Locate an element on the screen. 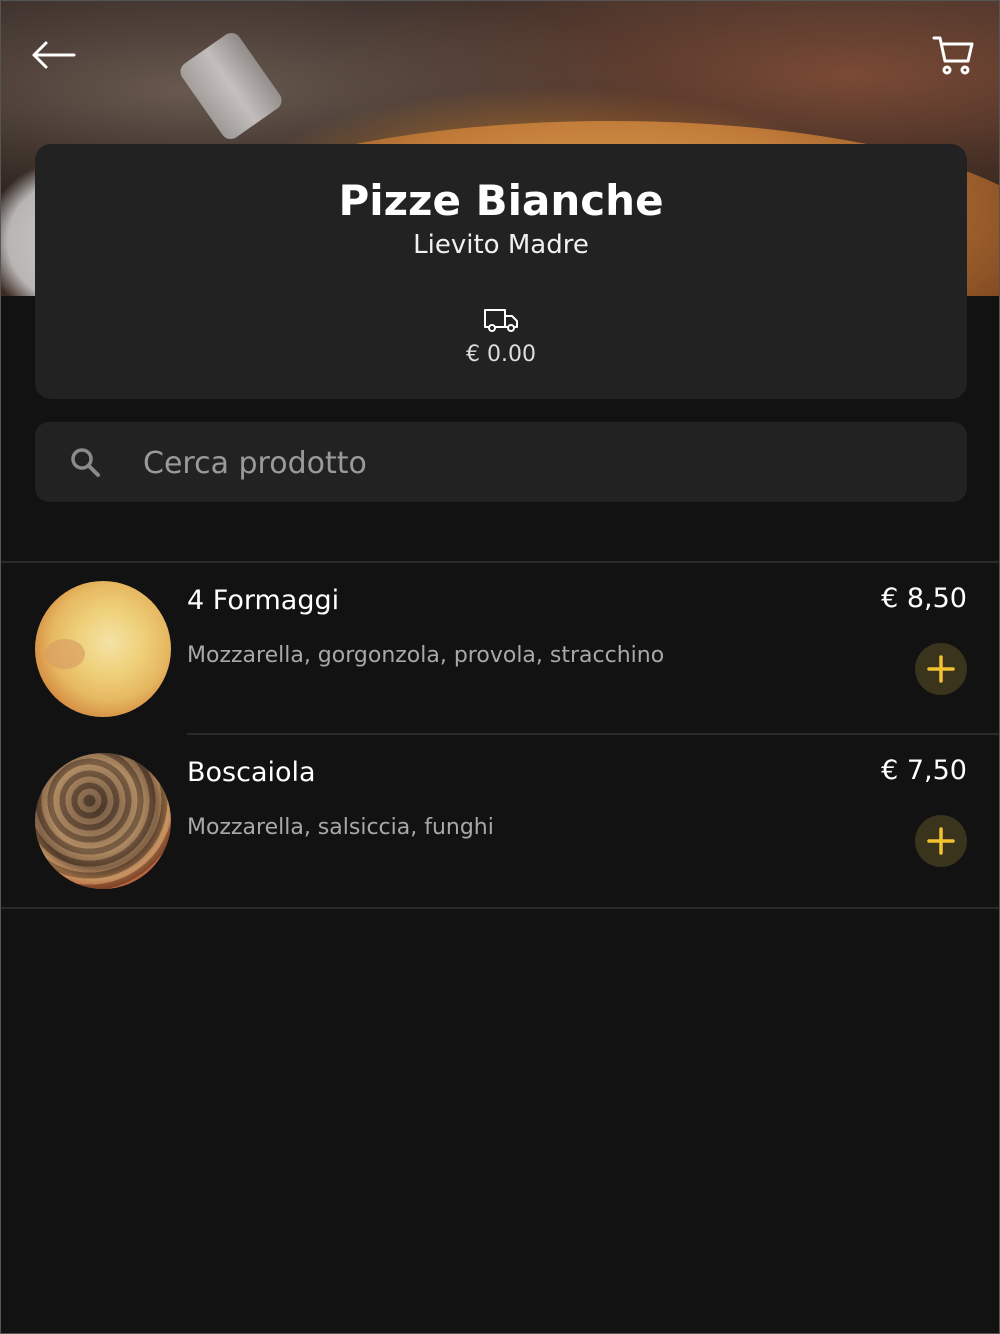  arrow-left-icon is located at coordinates (54, 55).